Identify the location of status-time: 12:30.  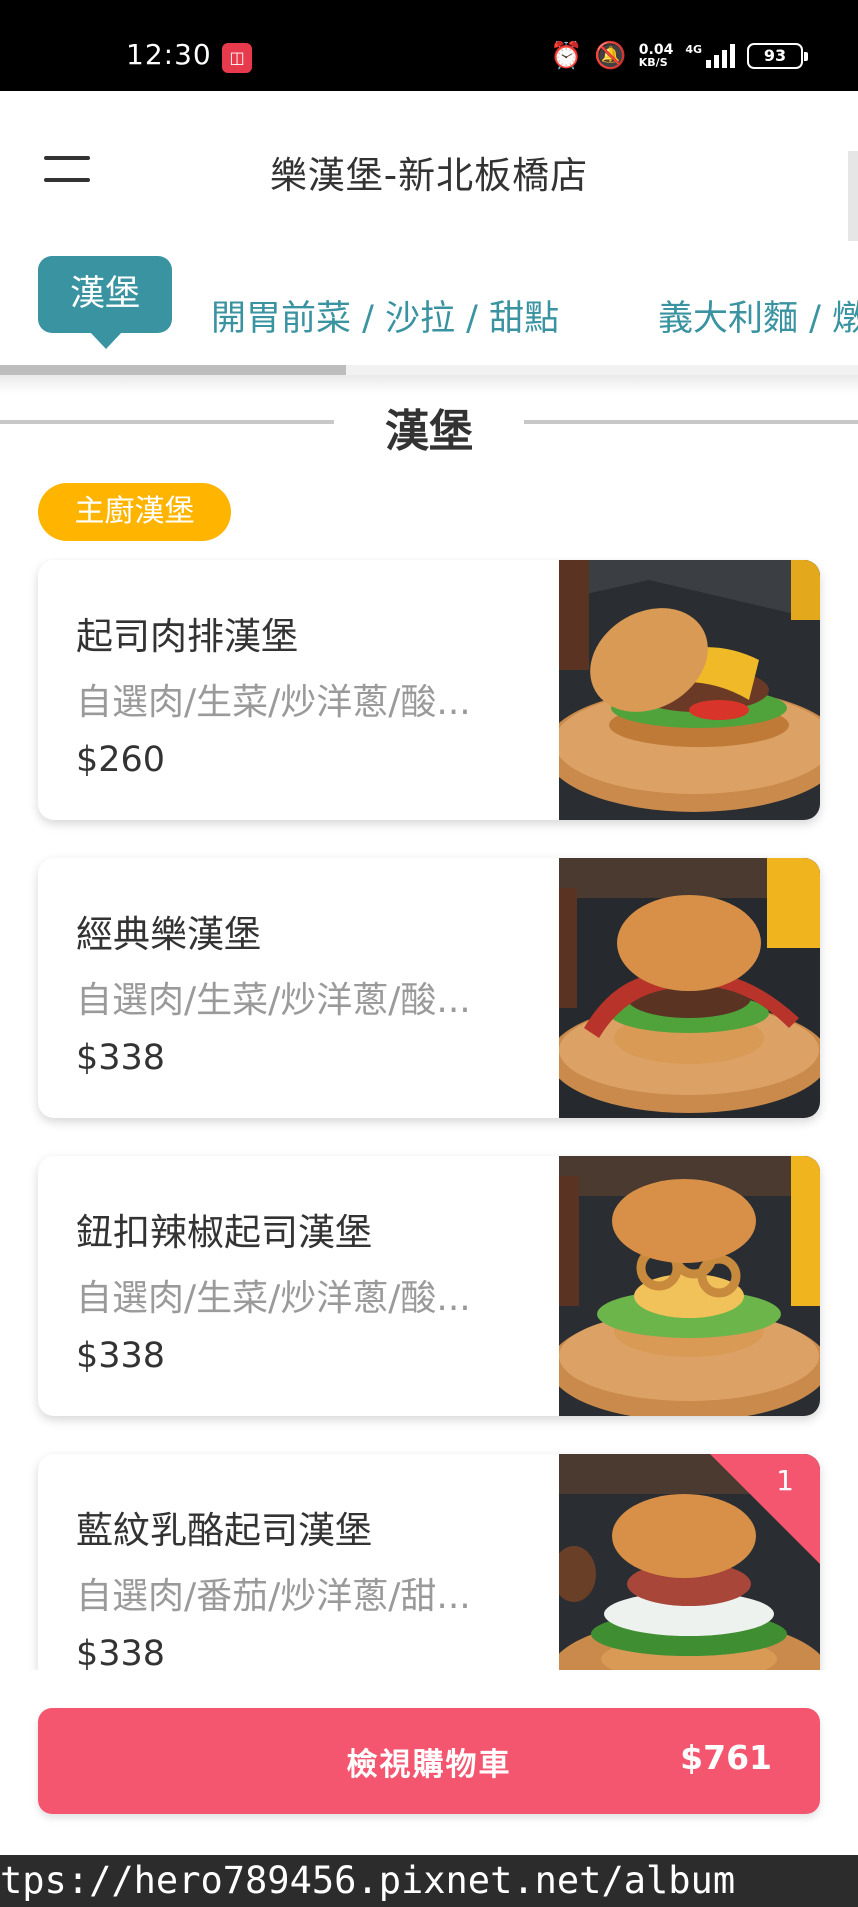
(169, 54).